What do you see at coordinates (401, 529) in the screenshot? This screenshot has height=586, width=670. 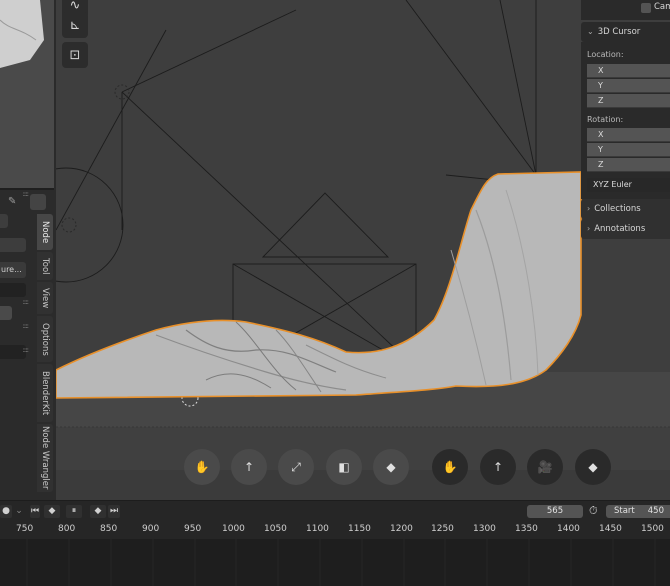 I see `tick-label: 1200` at bounding box center [401, 529].